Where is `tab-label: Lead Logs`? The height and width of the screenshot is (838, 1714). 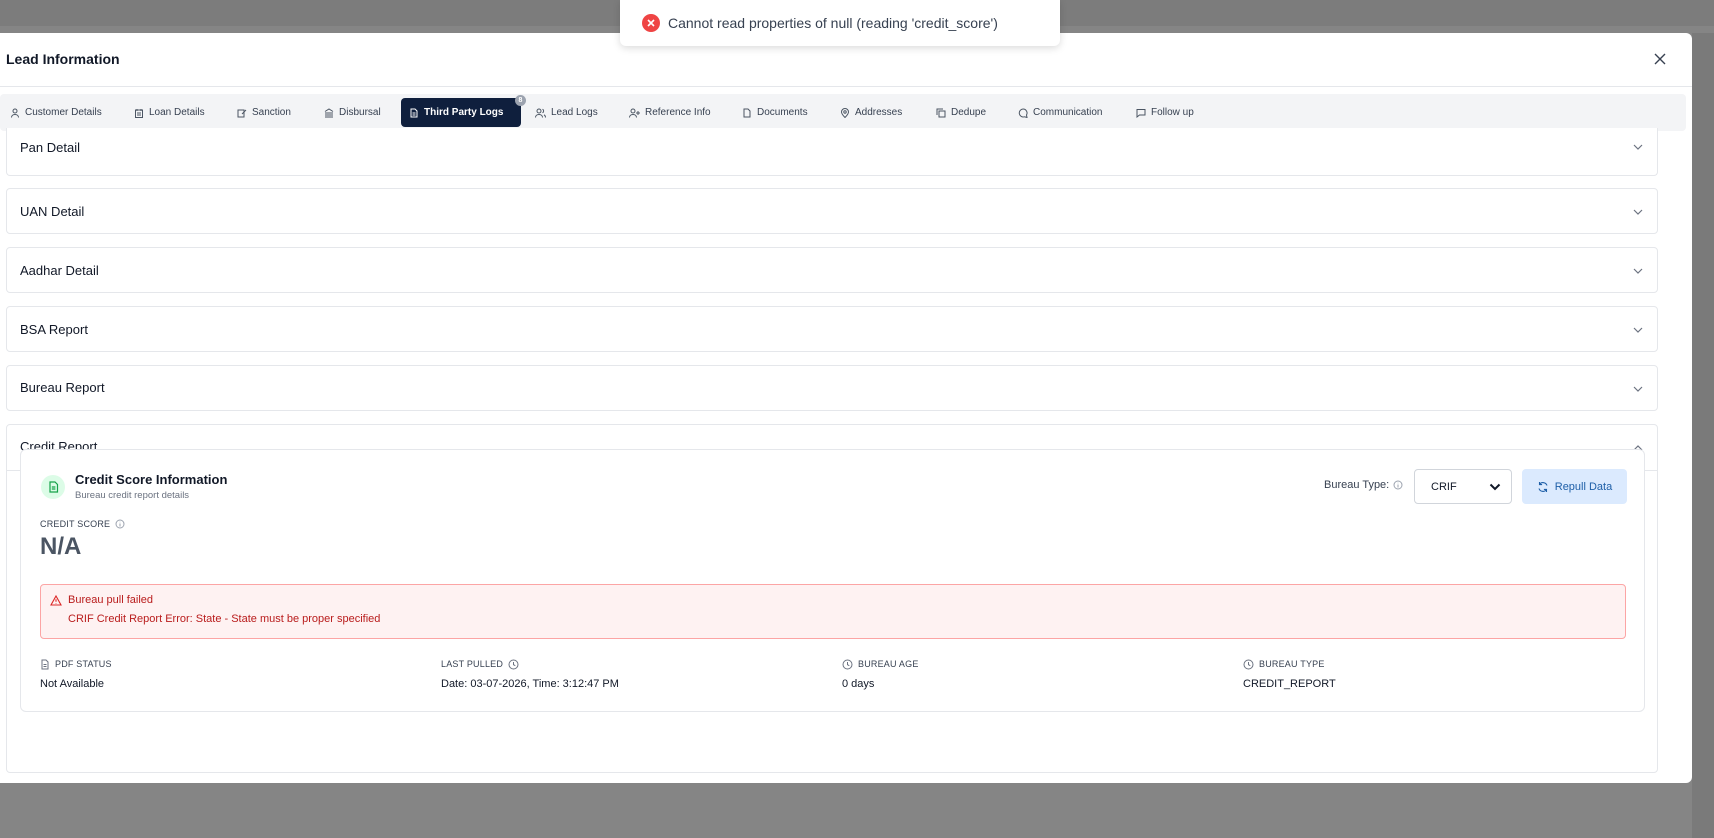 tab-label: Lead Logs is located at coordinates (574, 112).